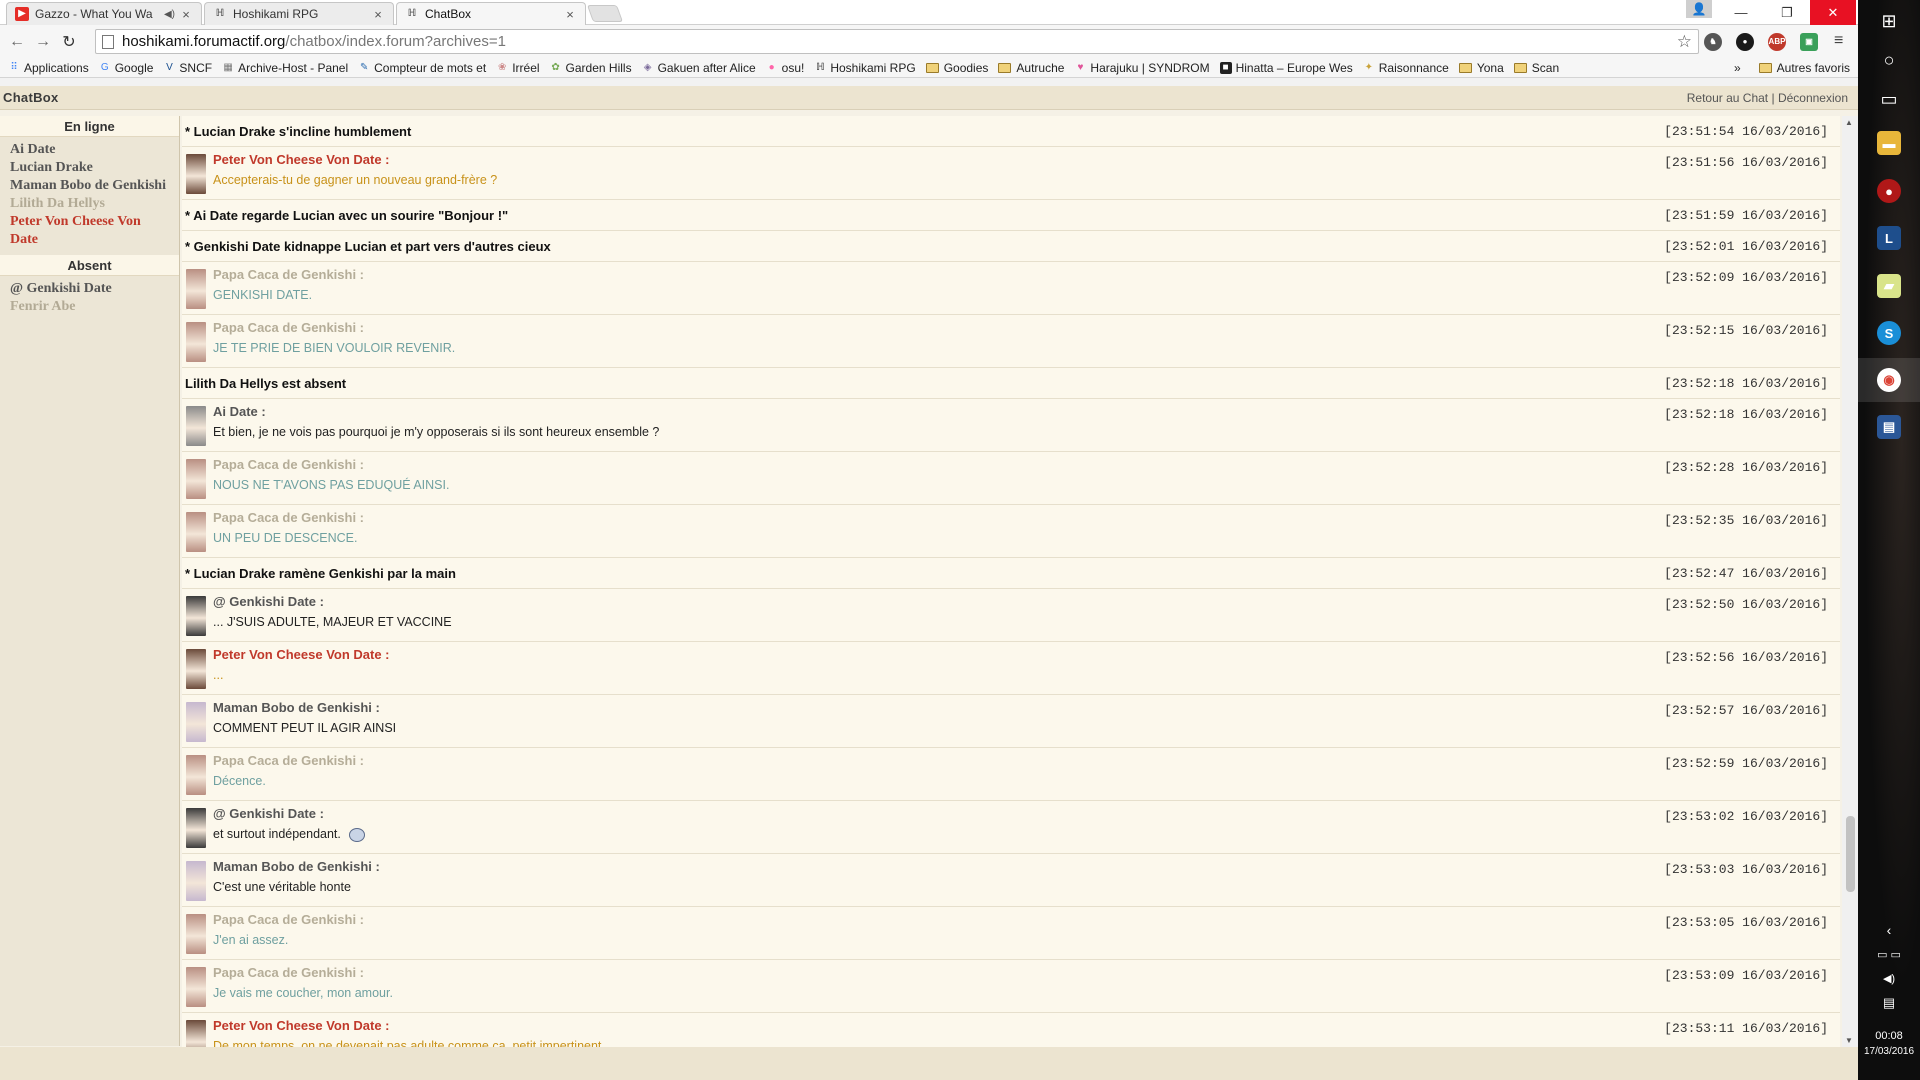  I want to click on chevron-up-icon: ‹, so click(1889, 930).